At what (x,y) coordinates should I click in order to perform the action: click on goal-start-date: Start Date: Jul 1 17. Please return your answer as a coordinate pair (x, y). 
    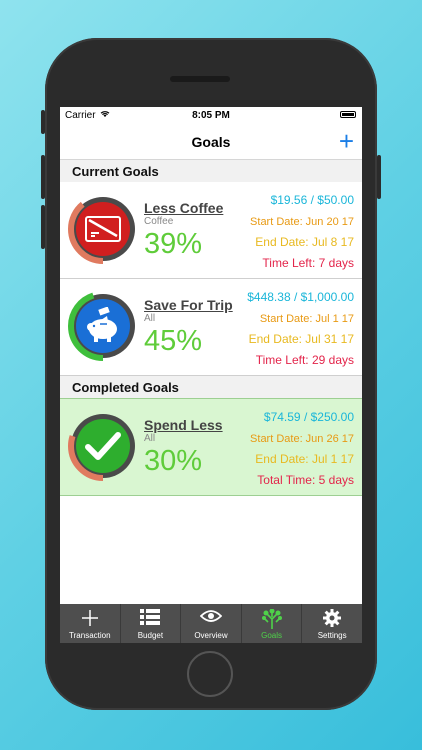
    Looking at the image, I should click on (306, 319).